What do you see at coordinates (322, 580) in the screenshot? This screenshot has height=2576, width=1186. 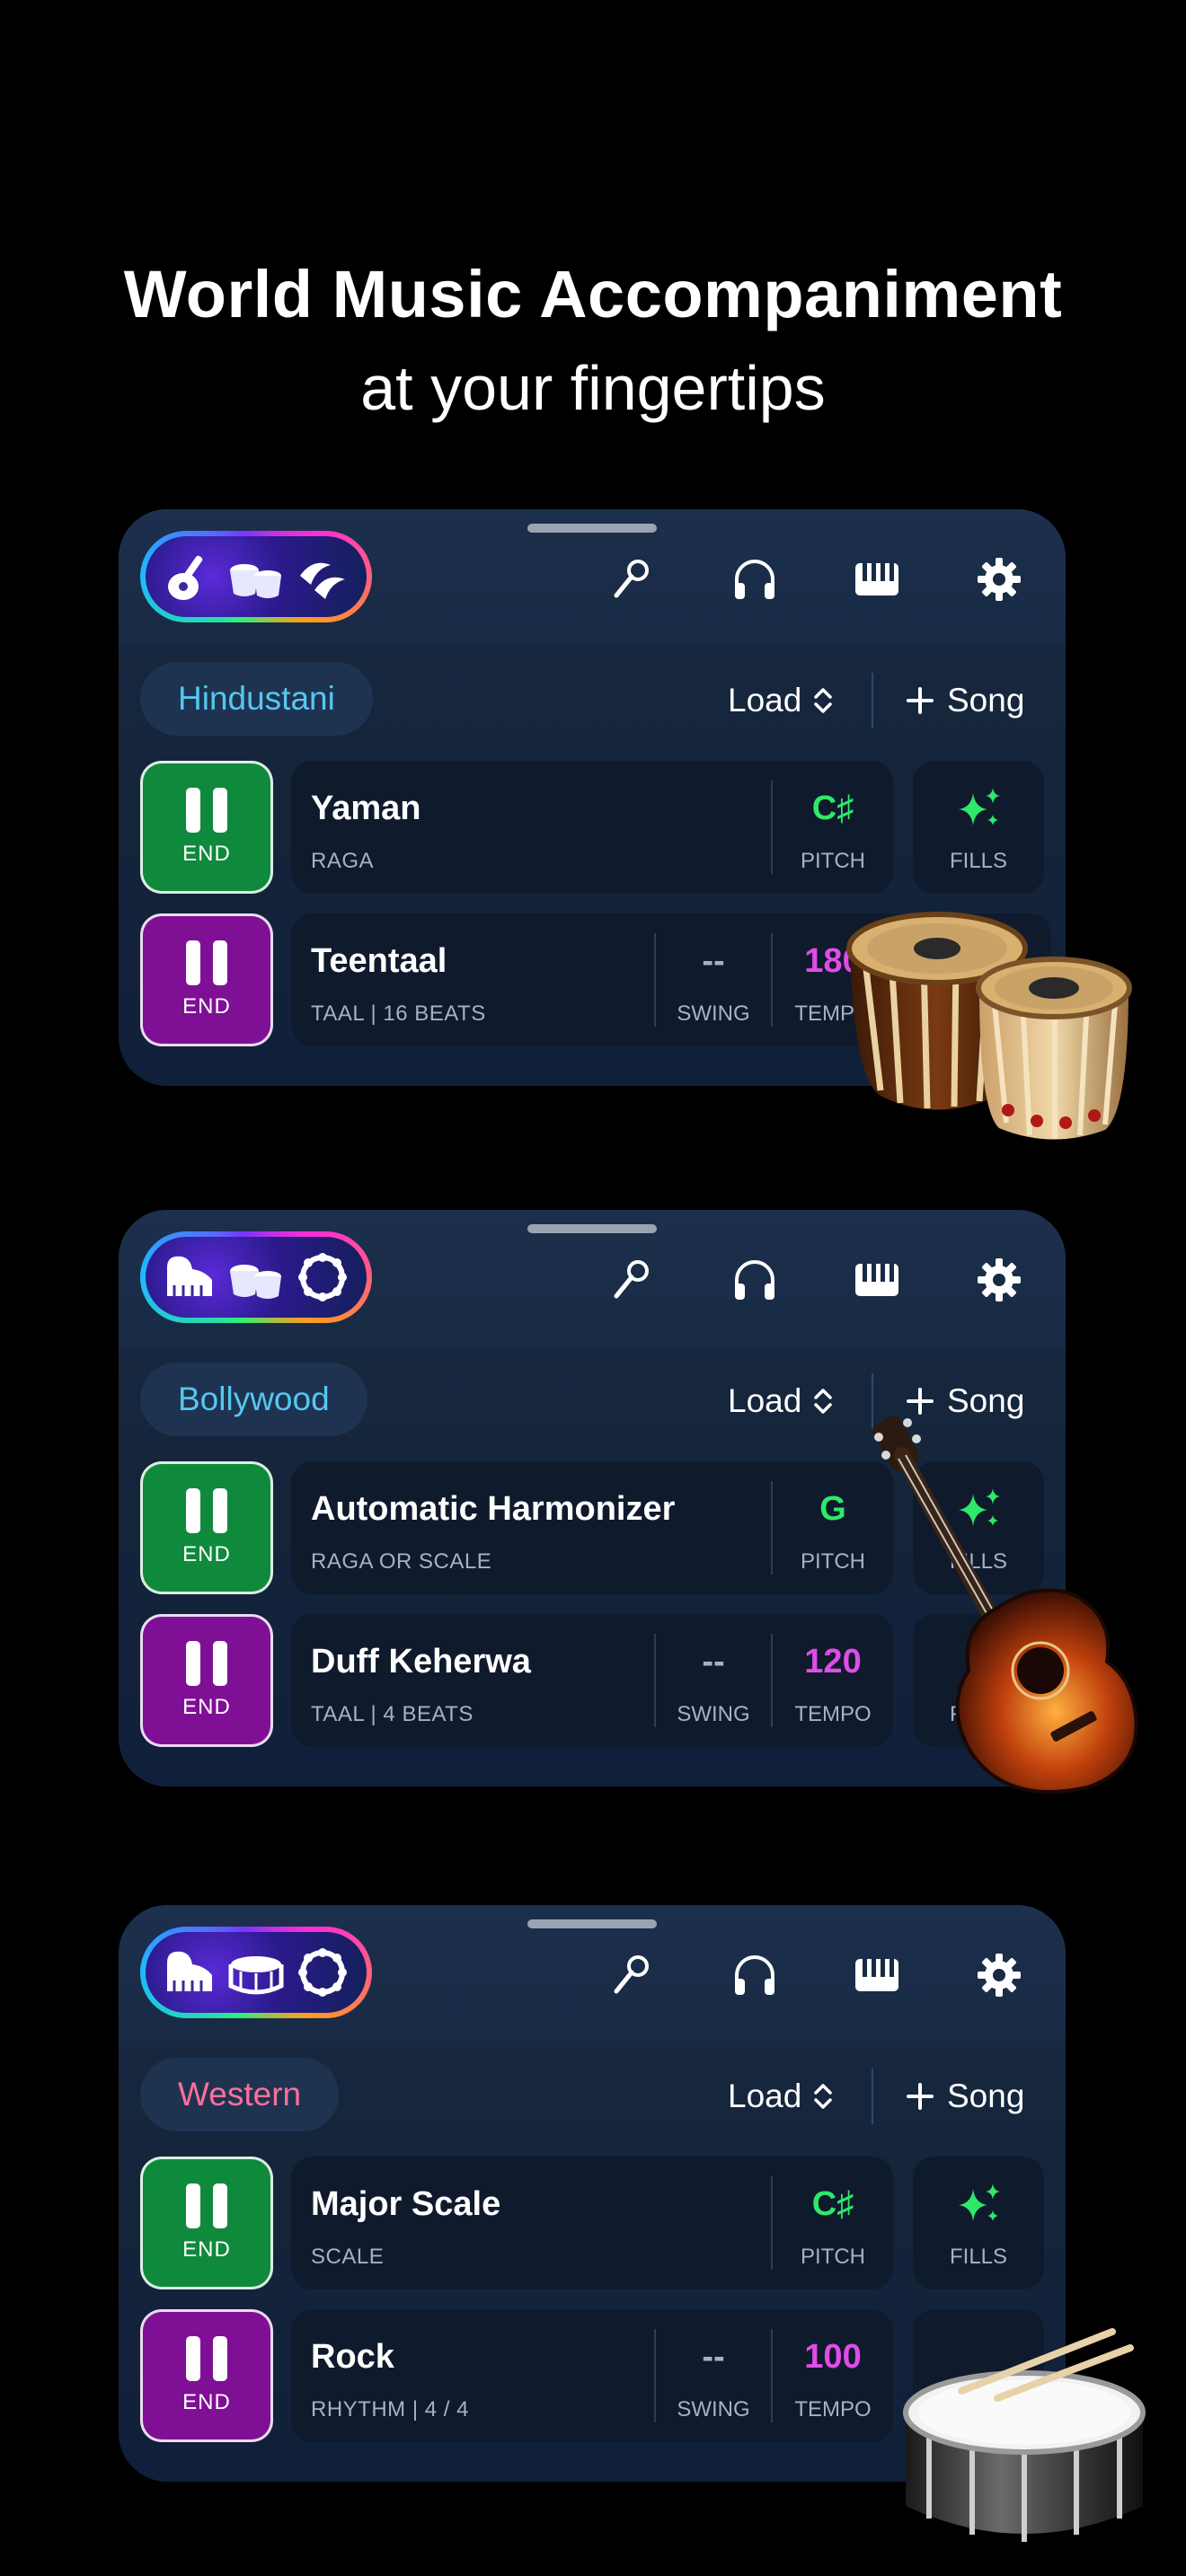 I see `cymbals-icon` at bounding box center [322, 580].